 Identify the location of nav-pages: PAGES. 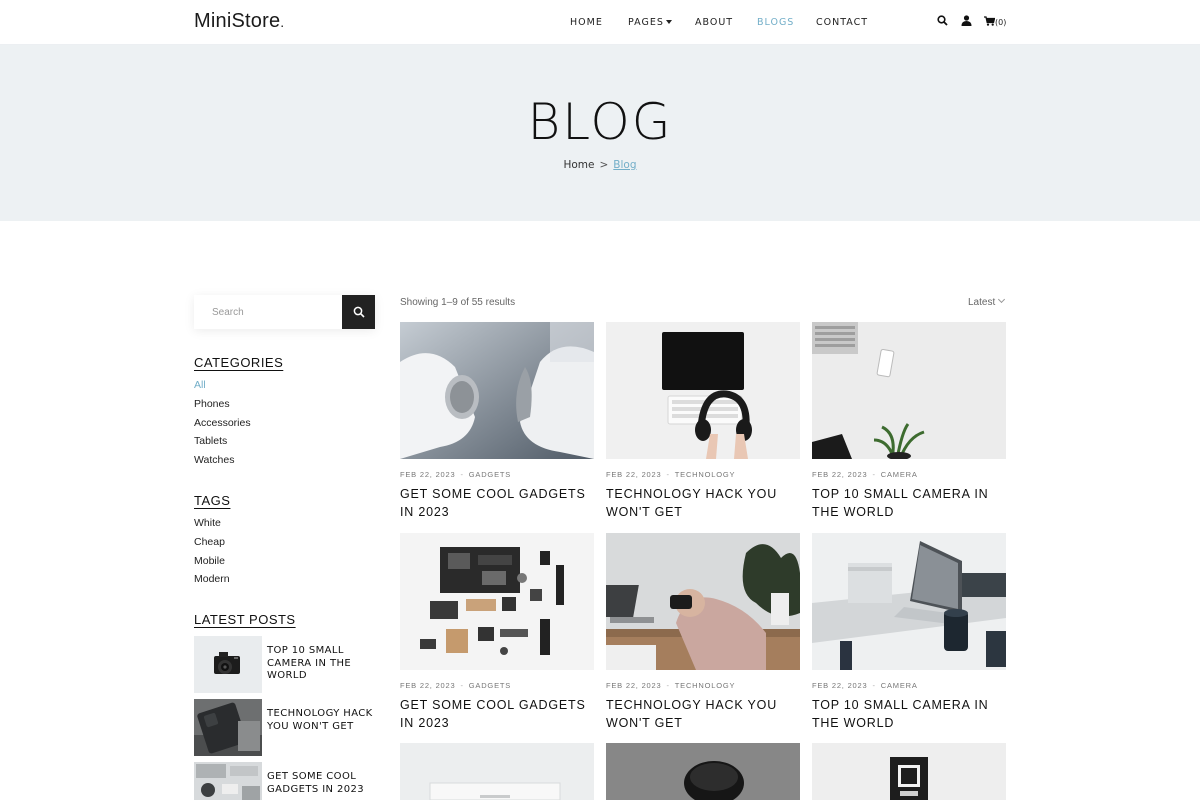
(650, 22).